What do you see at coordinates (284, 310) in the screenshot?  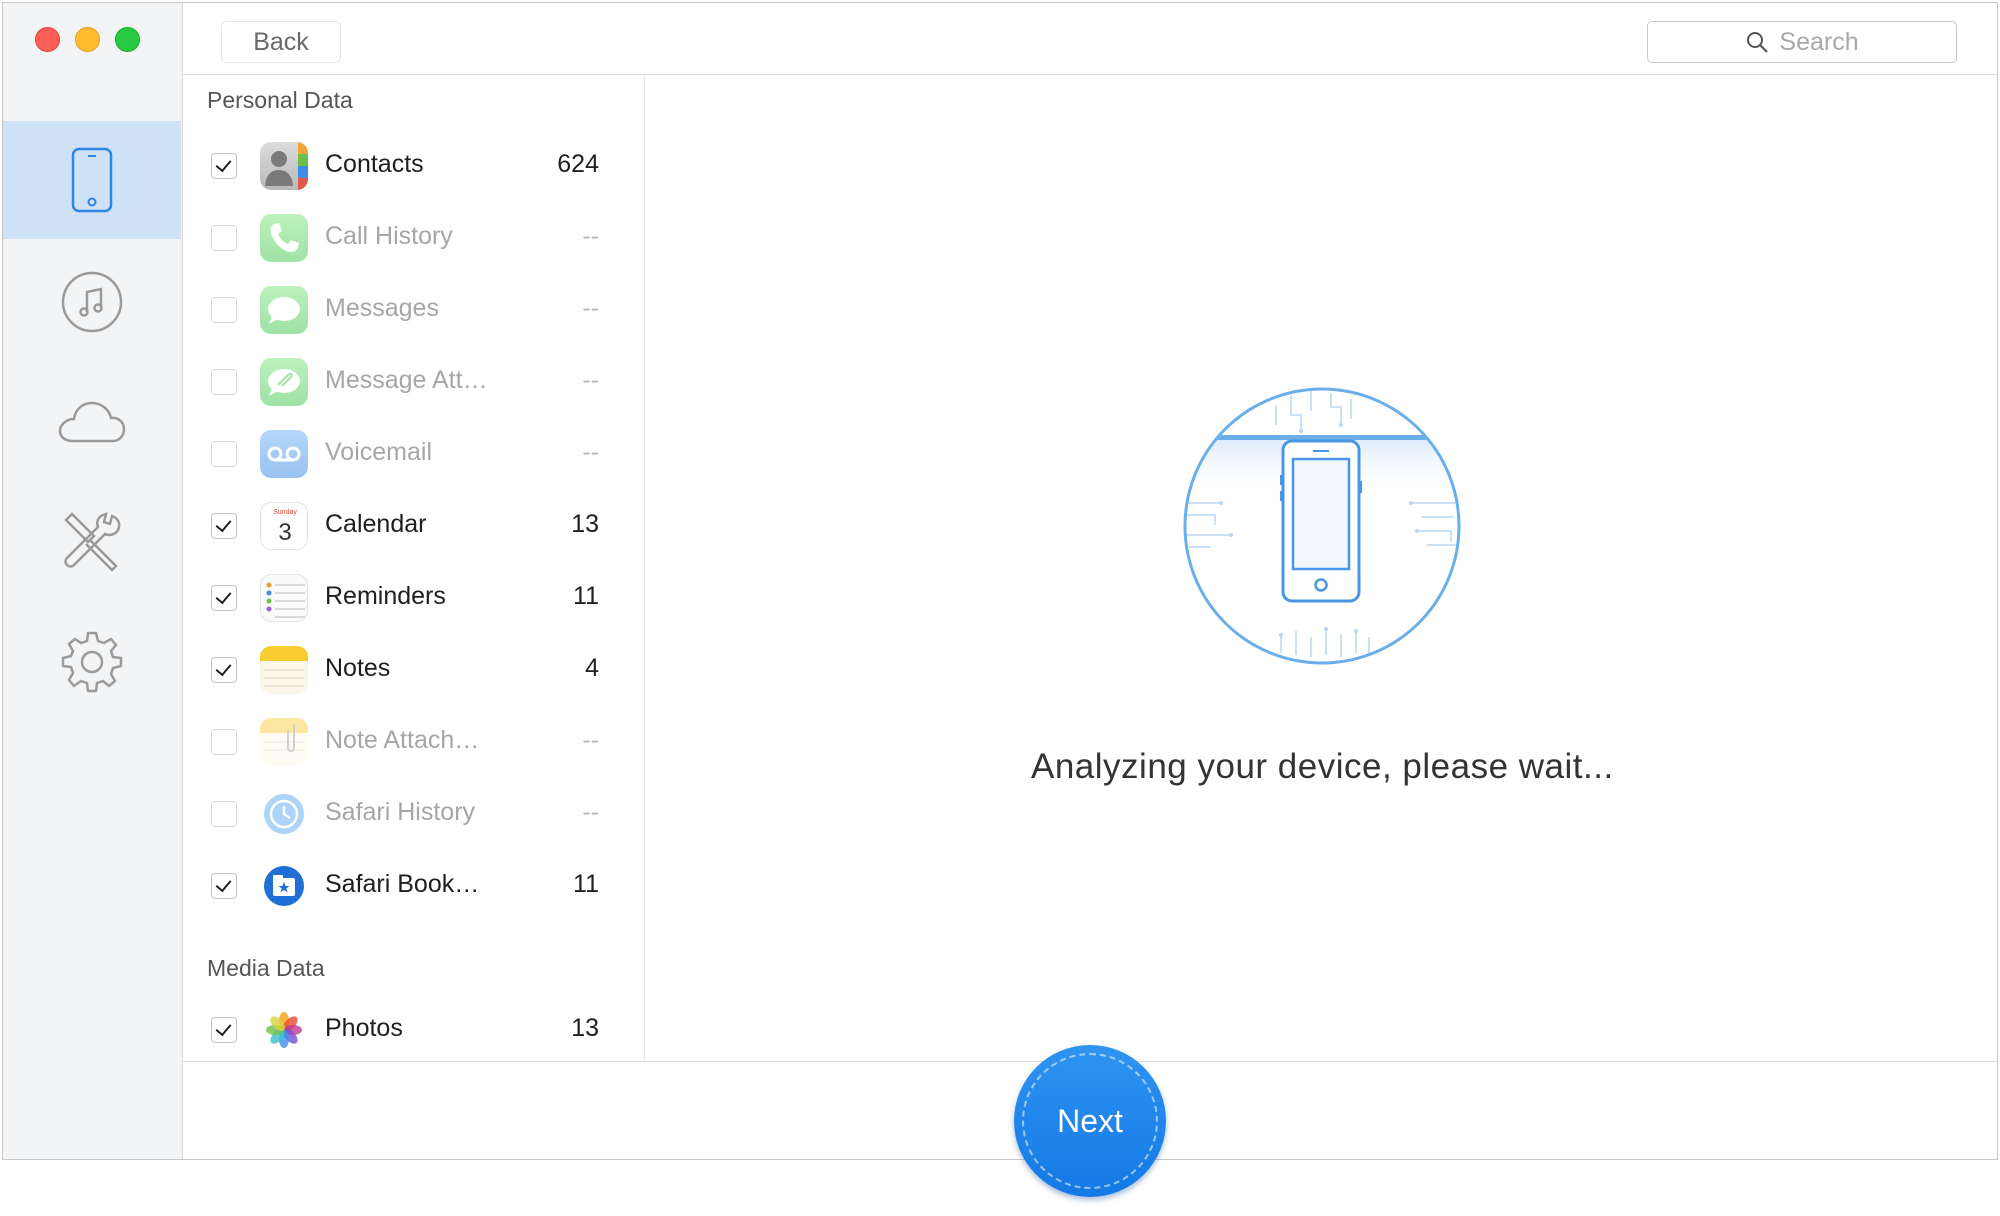 I see `messages-icon` at bounding box center [284, 310].